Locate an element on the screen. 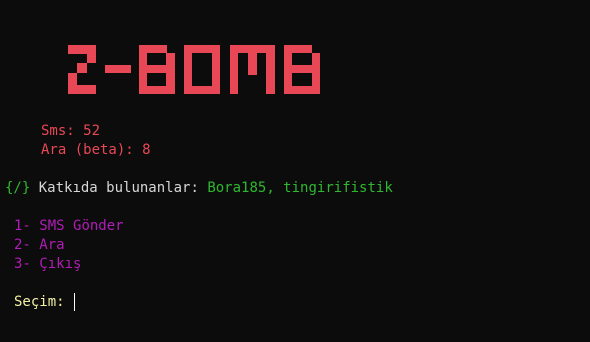 This screenshot has height=342, width=590. logo-dash is located at coordinates (118, 69).